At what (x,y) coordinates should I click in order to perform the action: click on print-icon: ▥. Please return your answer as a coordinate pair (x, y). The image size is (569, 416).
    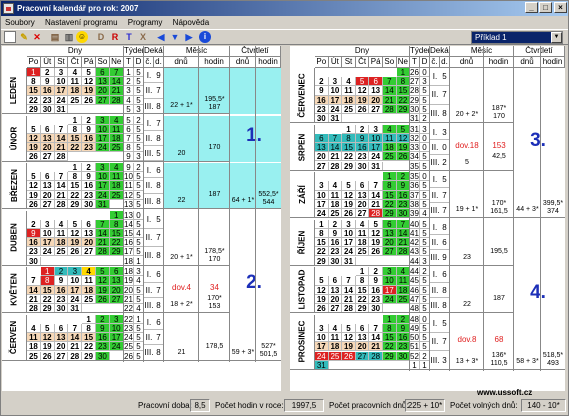
    Looking at the image, I should click on (69, 37).